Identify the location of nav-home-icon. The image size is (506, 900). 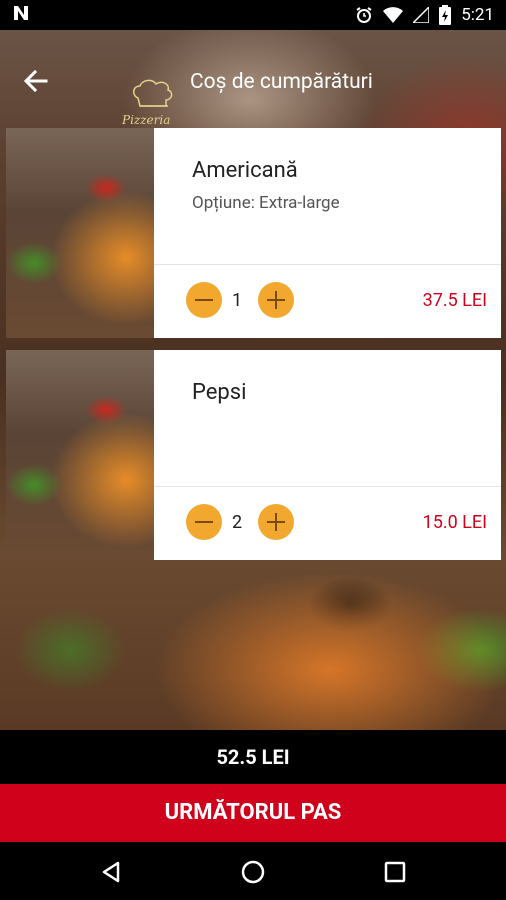
(253, 872).